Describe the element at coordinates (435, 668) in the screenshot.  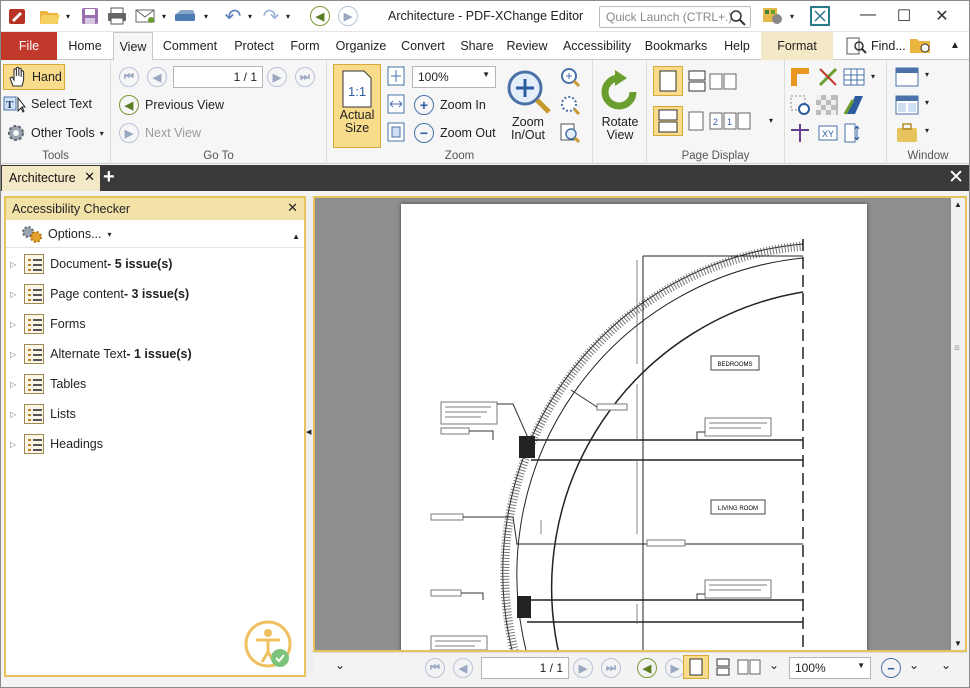
I see `status-first-page-icon: ⏮` at that location.